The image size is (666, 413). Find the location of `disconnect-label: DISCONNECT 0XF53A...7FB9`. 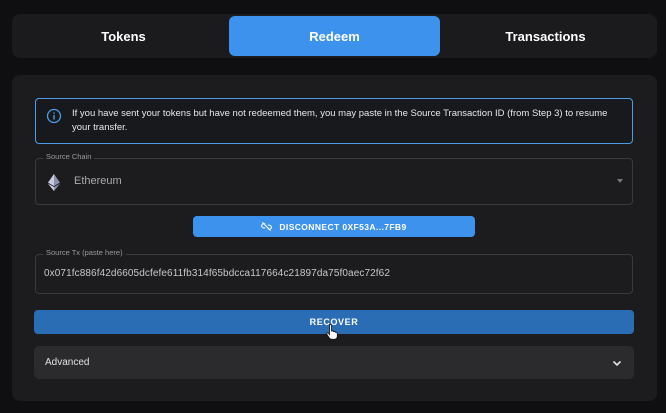

disconnect-label: DISCONNECT 0XF53A...7FB9 is located at coordinates (343, 226).